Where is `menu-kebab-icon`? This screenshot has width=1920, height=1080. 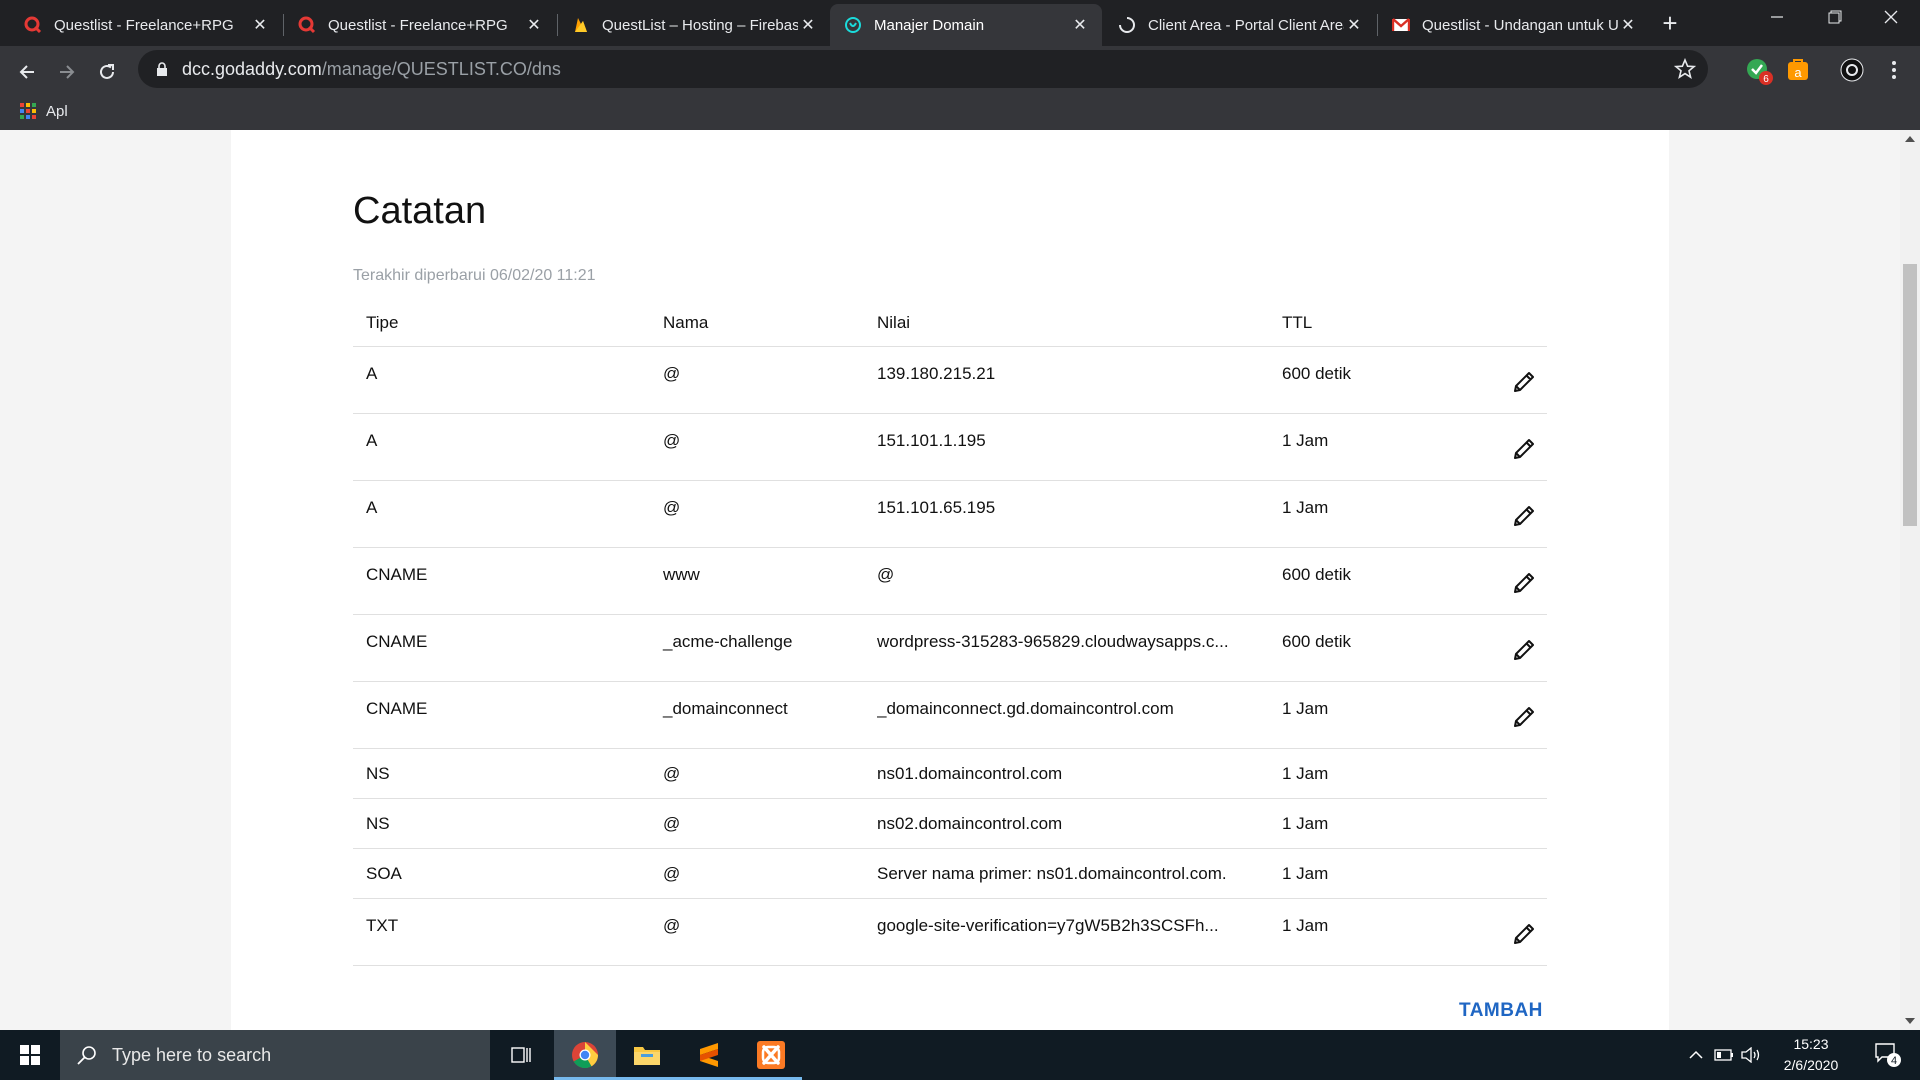 menu-kebab-icon is located at coordinates (1894, 70).